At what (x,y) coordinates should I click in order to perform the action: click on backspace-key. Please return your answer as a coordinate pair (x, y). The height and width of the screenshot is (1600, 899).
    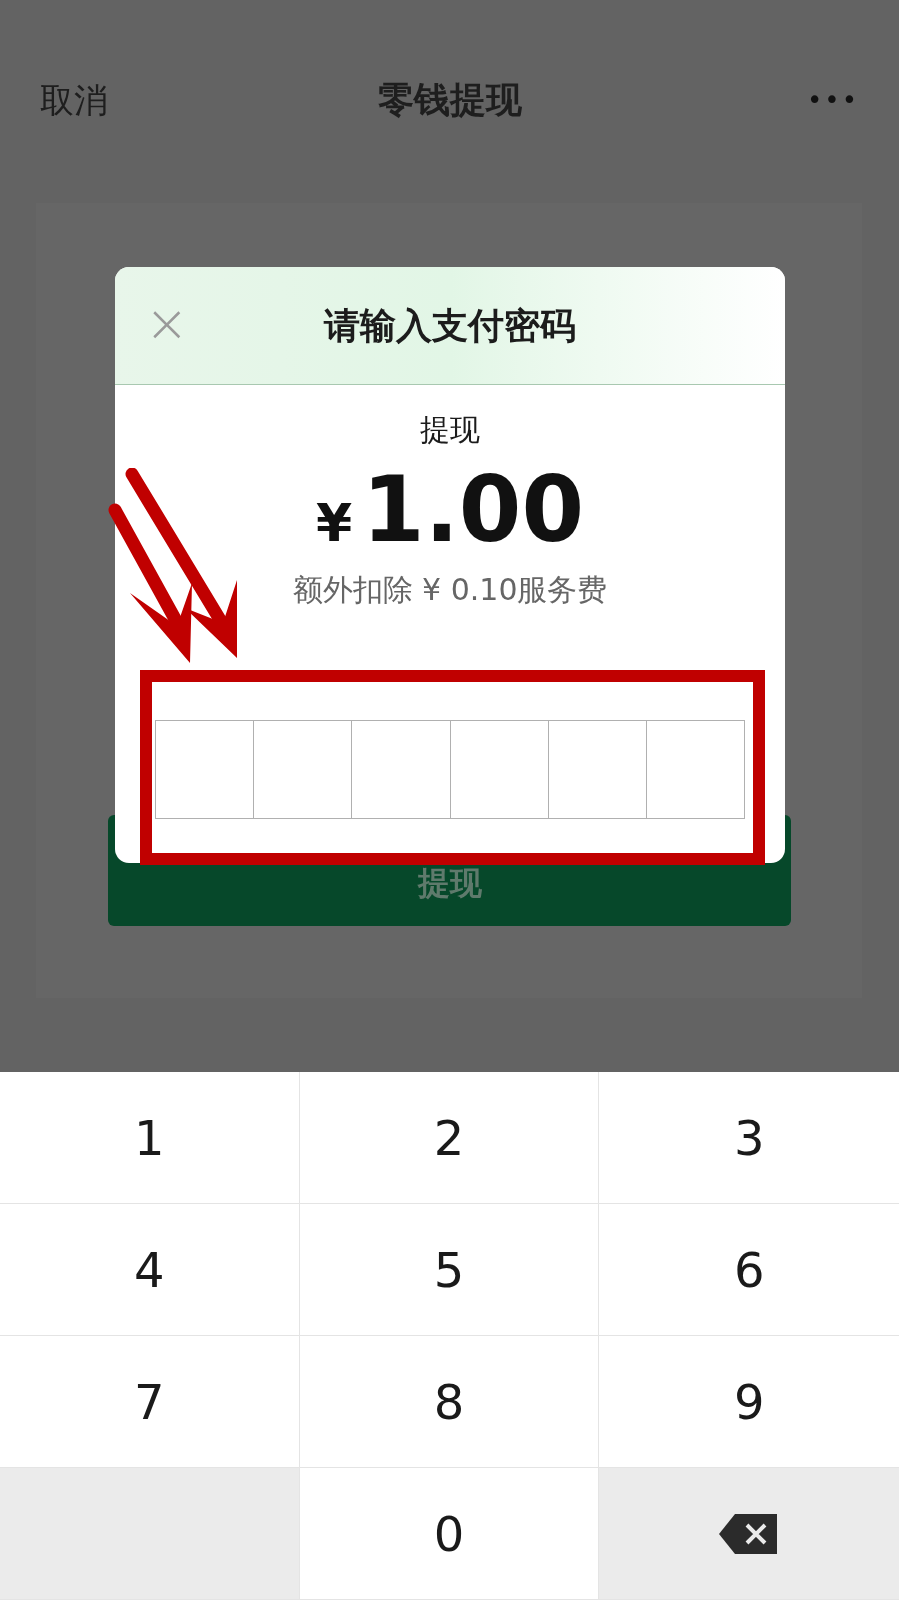
    Looking at the image, I should click on (749, 1534).